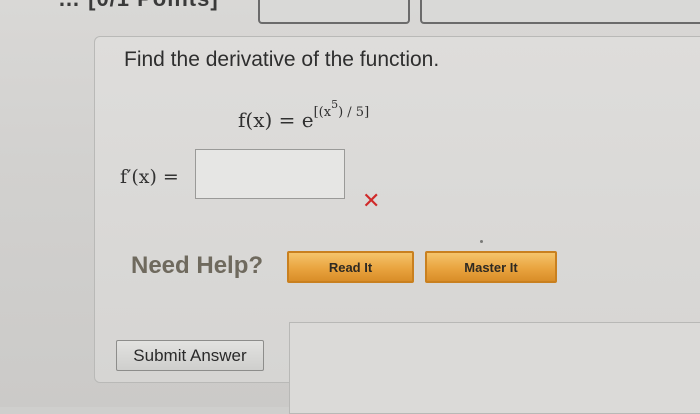 The image size is (700, 414). What do you see at coordinates (354, 113) in the screenshot?
I see `exponent-close: ) / 5]` at bounding box center [354, 113].